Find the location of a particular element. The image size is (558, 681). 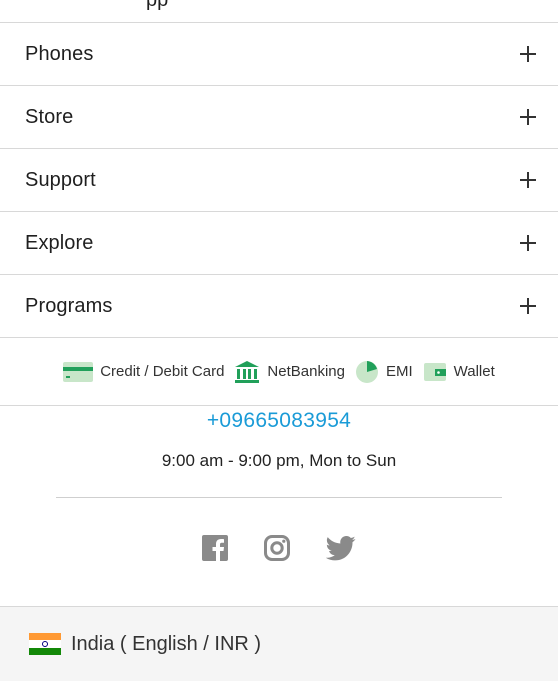

payment-label: Credit / Debit Card is located at coordinates (162, 371).